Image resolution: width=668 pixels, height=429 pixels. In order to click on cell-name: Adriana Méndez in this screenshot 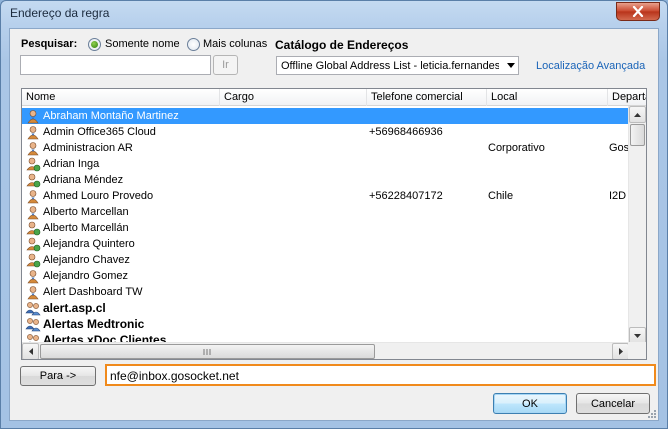, I will do `click(83, 180)`.